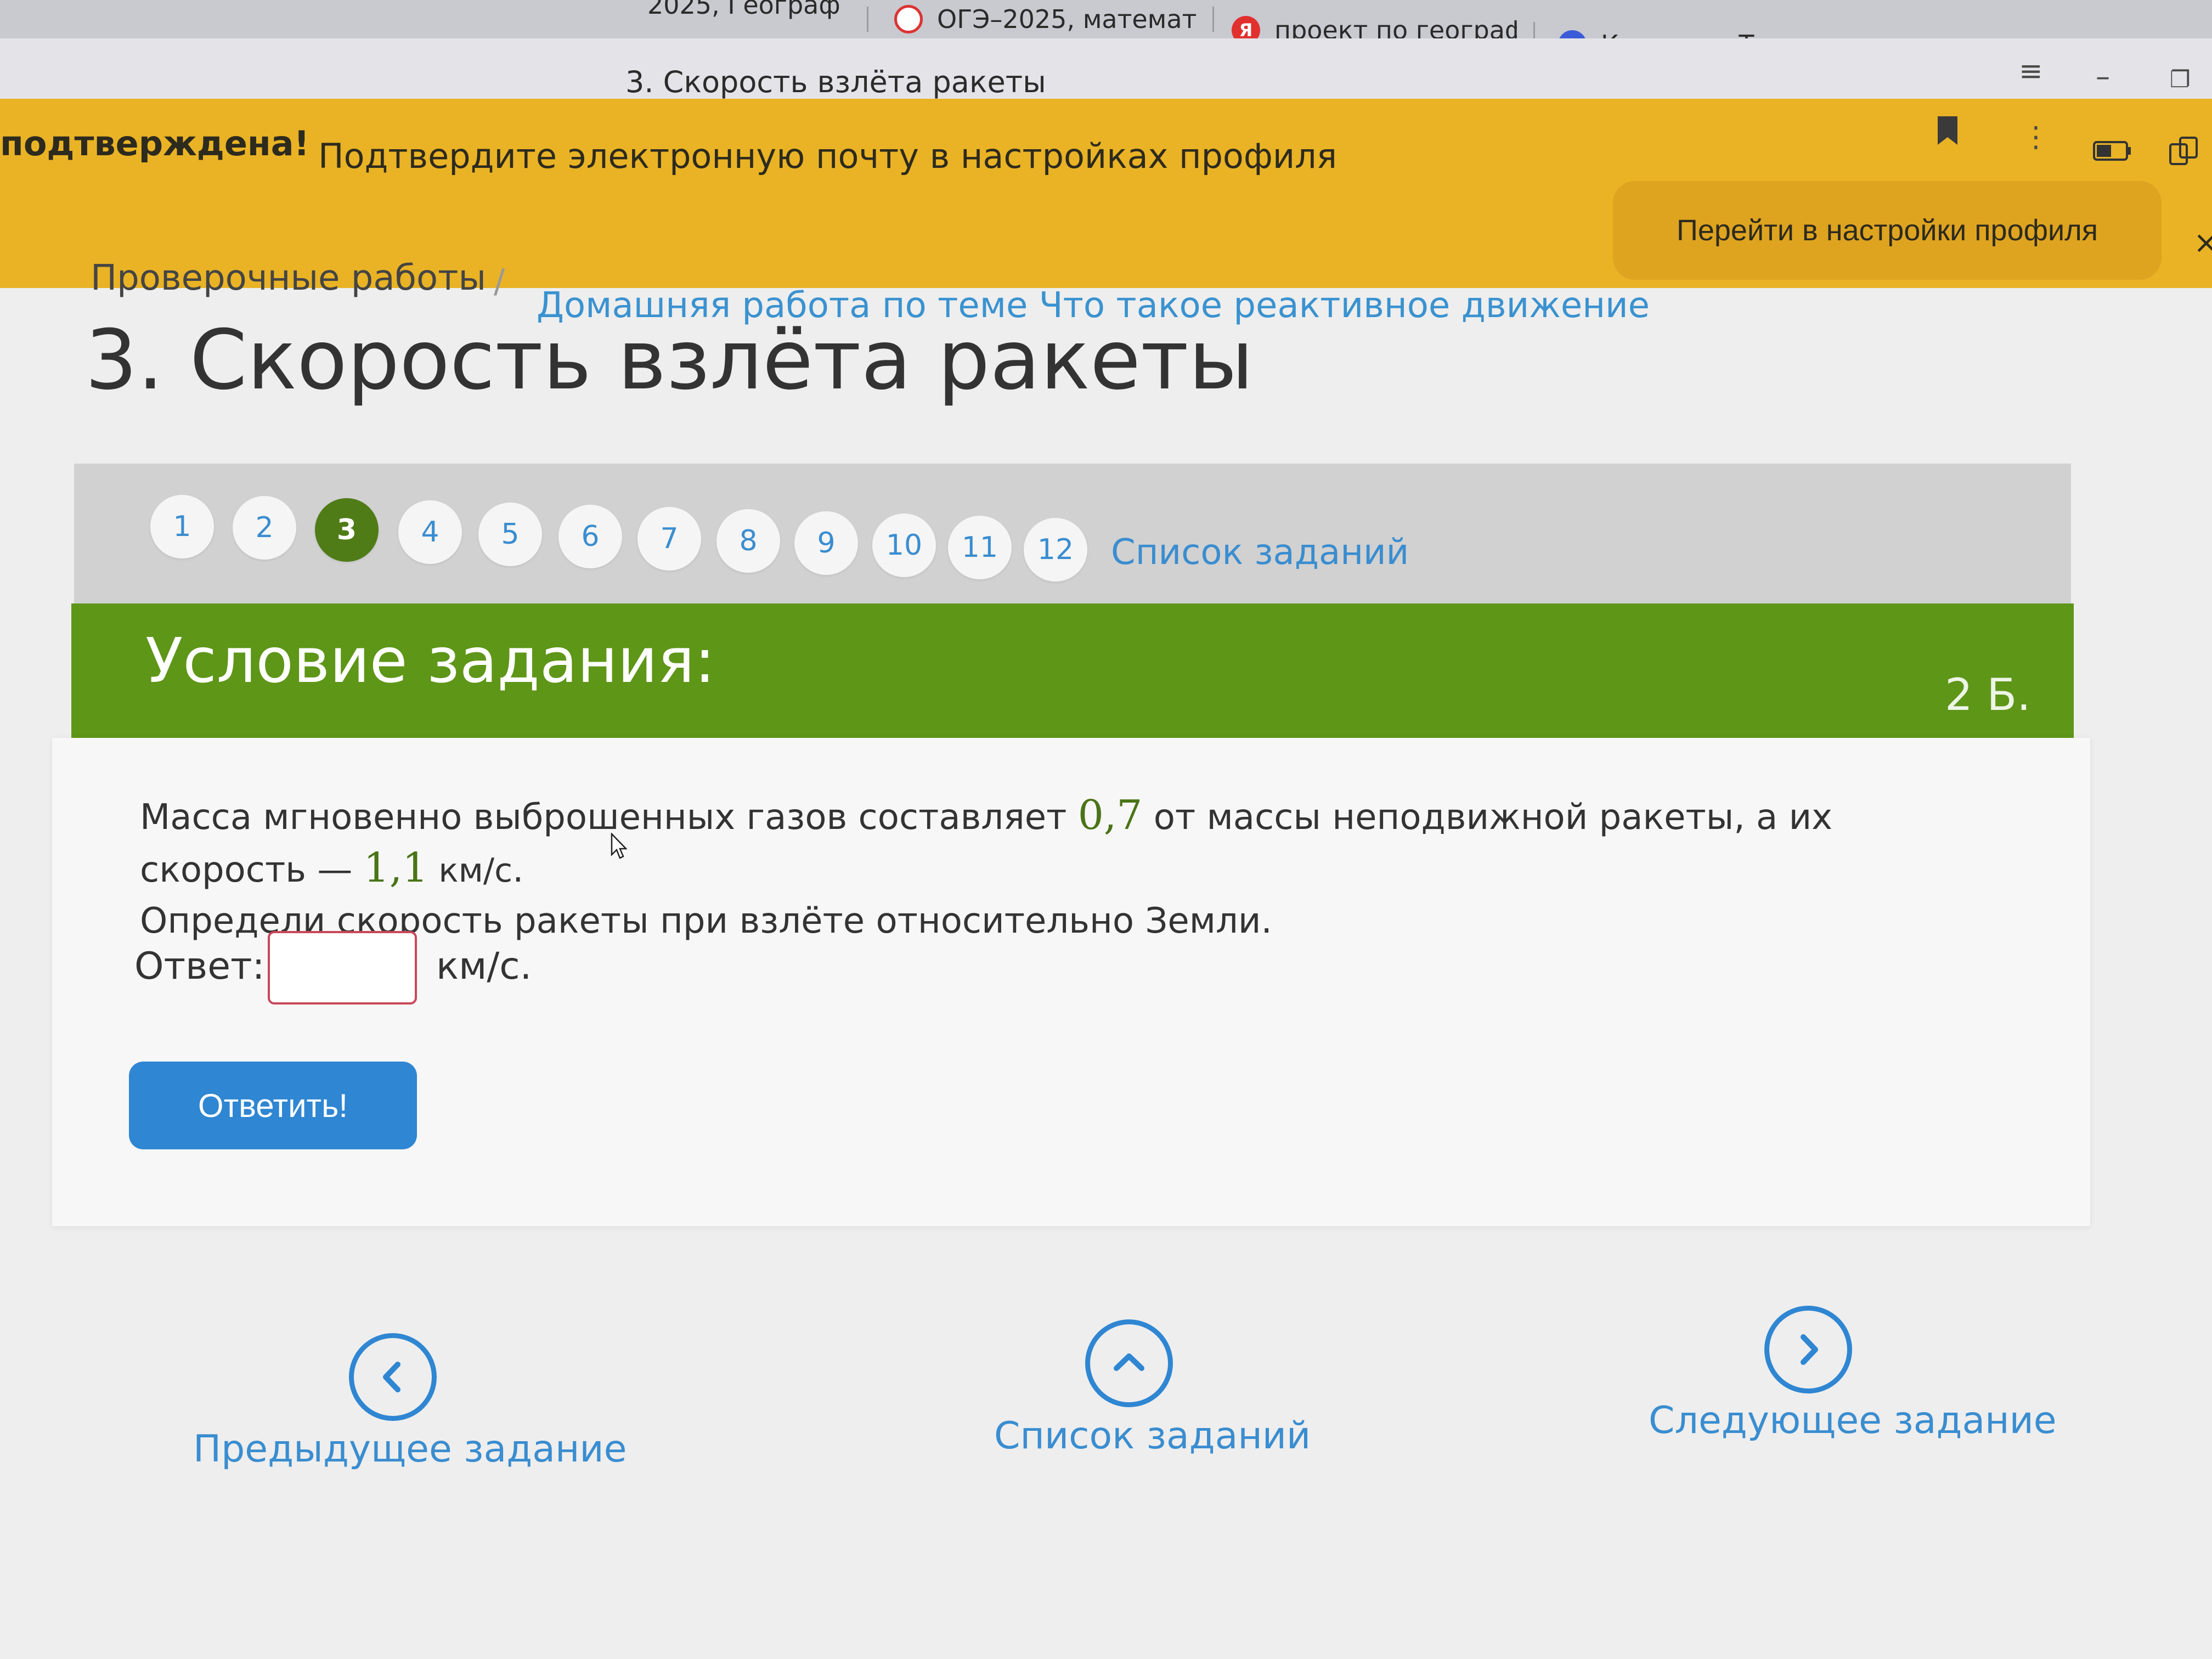 The width and height of the screenshot is (2212, 1659). What do you see at coordinates (1888, 231) in the screenshot?
I see `profile-settings-button: Перейти в настройки профиля` at bounding box center [1888, 231].